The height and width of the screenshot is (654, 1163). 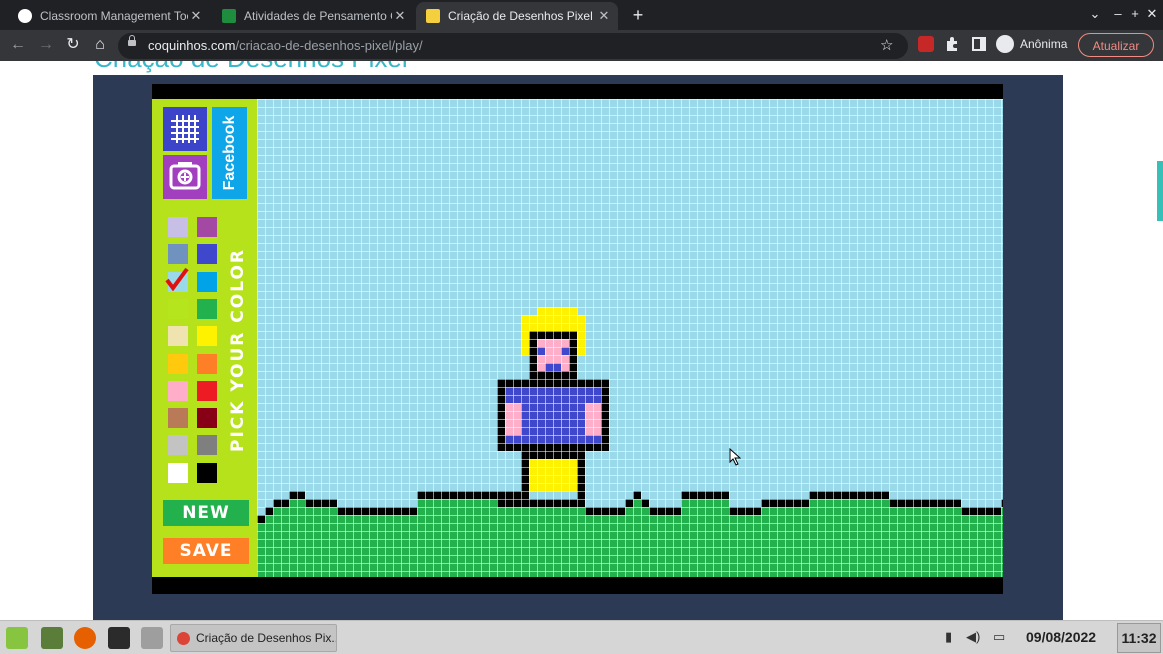 I want to click on update-button: Atualizar, so click(x=1116, y=45).